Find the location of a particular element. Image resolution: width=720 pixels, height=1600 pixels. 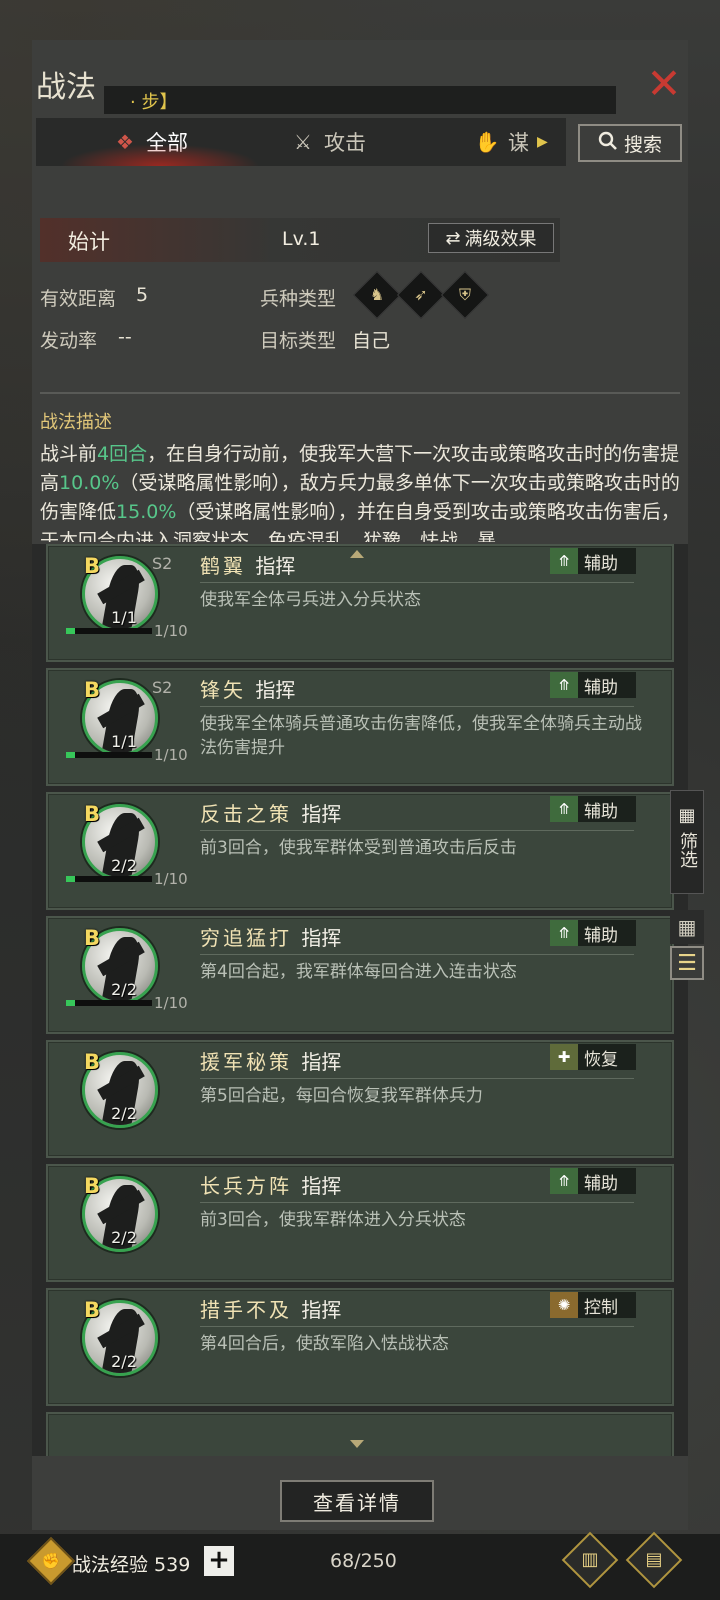

status-link-hesitation: 犹豫 is located at coordinates (382, 536).